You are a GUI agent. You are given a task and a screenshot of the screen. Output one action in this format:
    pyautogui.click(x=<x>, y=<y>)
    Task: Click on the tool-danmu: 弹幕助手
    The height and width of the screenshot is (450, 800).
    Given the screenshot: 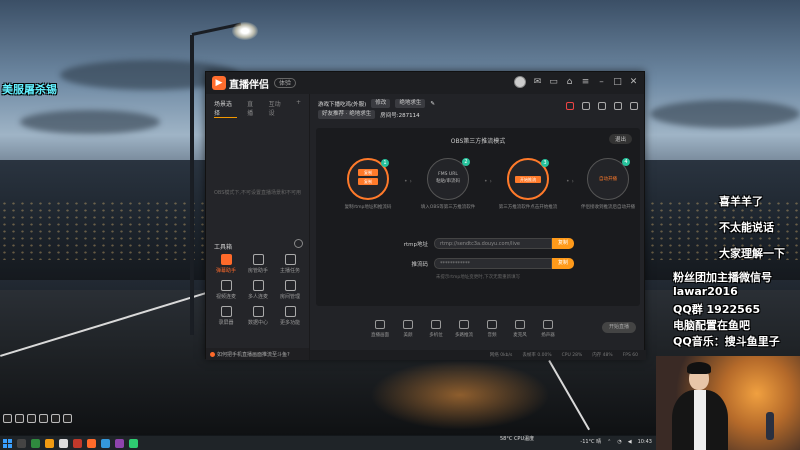 What is the action you would take?
    pyautogui.click(x=226, y=264)
    